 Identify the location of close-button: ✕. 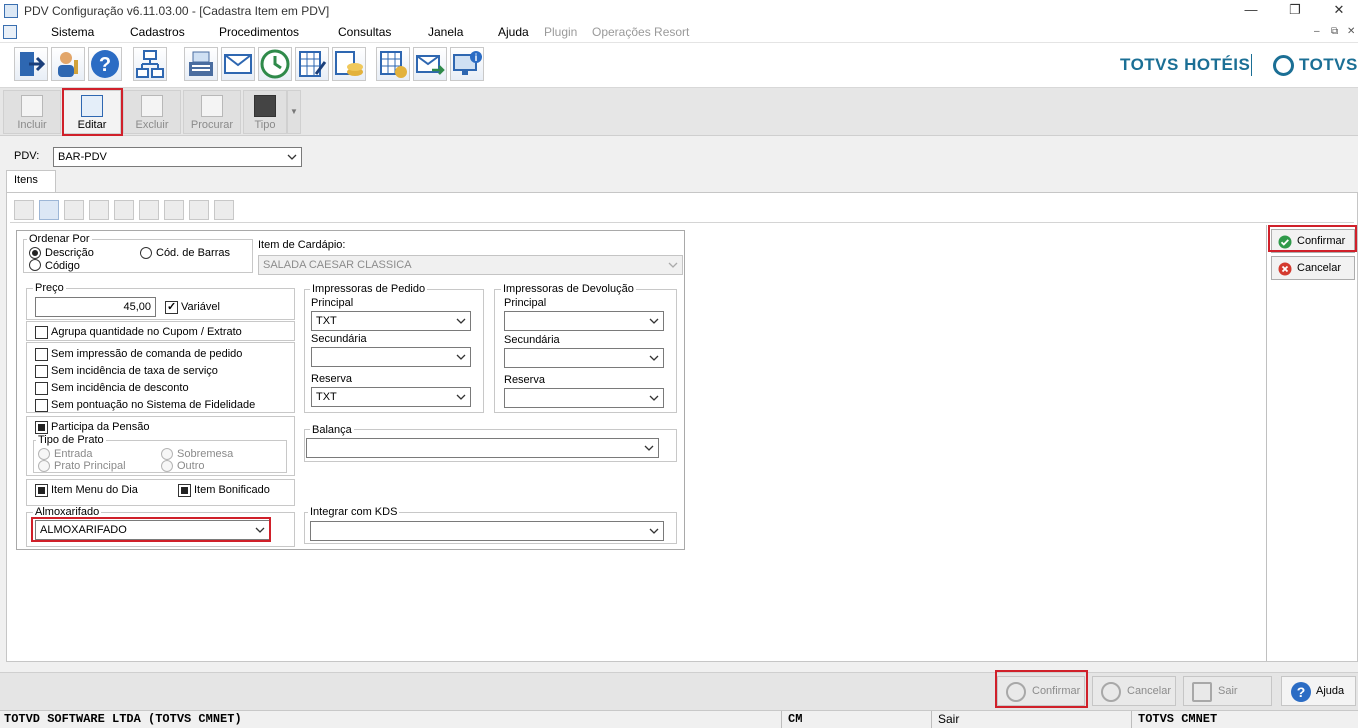
(1337, 11).